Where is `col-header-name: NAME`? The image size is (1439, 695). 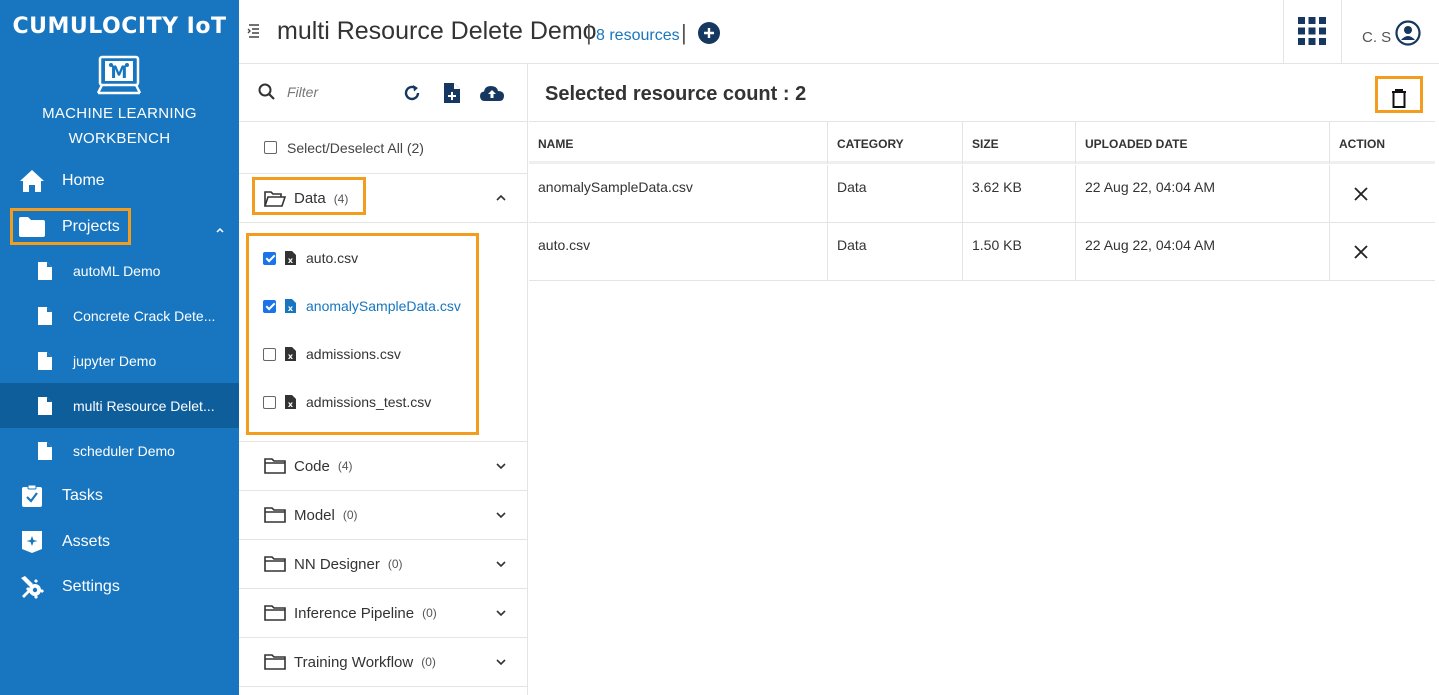
col-header-name: NAME is located at coordinates (678, 143).